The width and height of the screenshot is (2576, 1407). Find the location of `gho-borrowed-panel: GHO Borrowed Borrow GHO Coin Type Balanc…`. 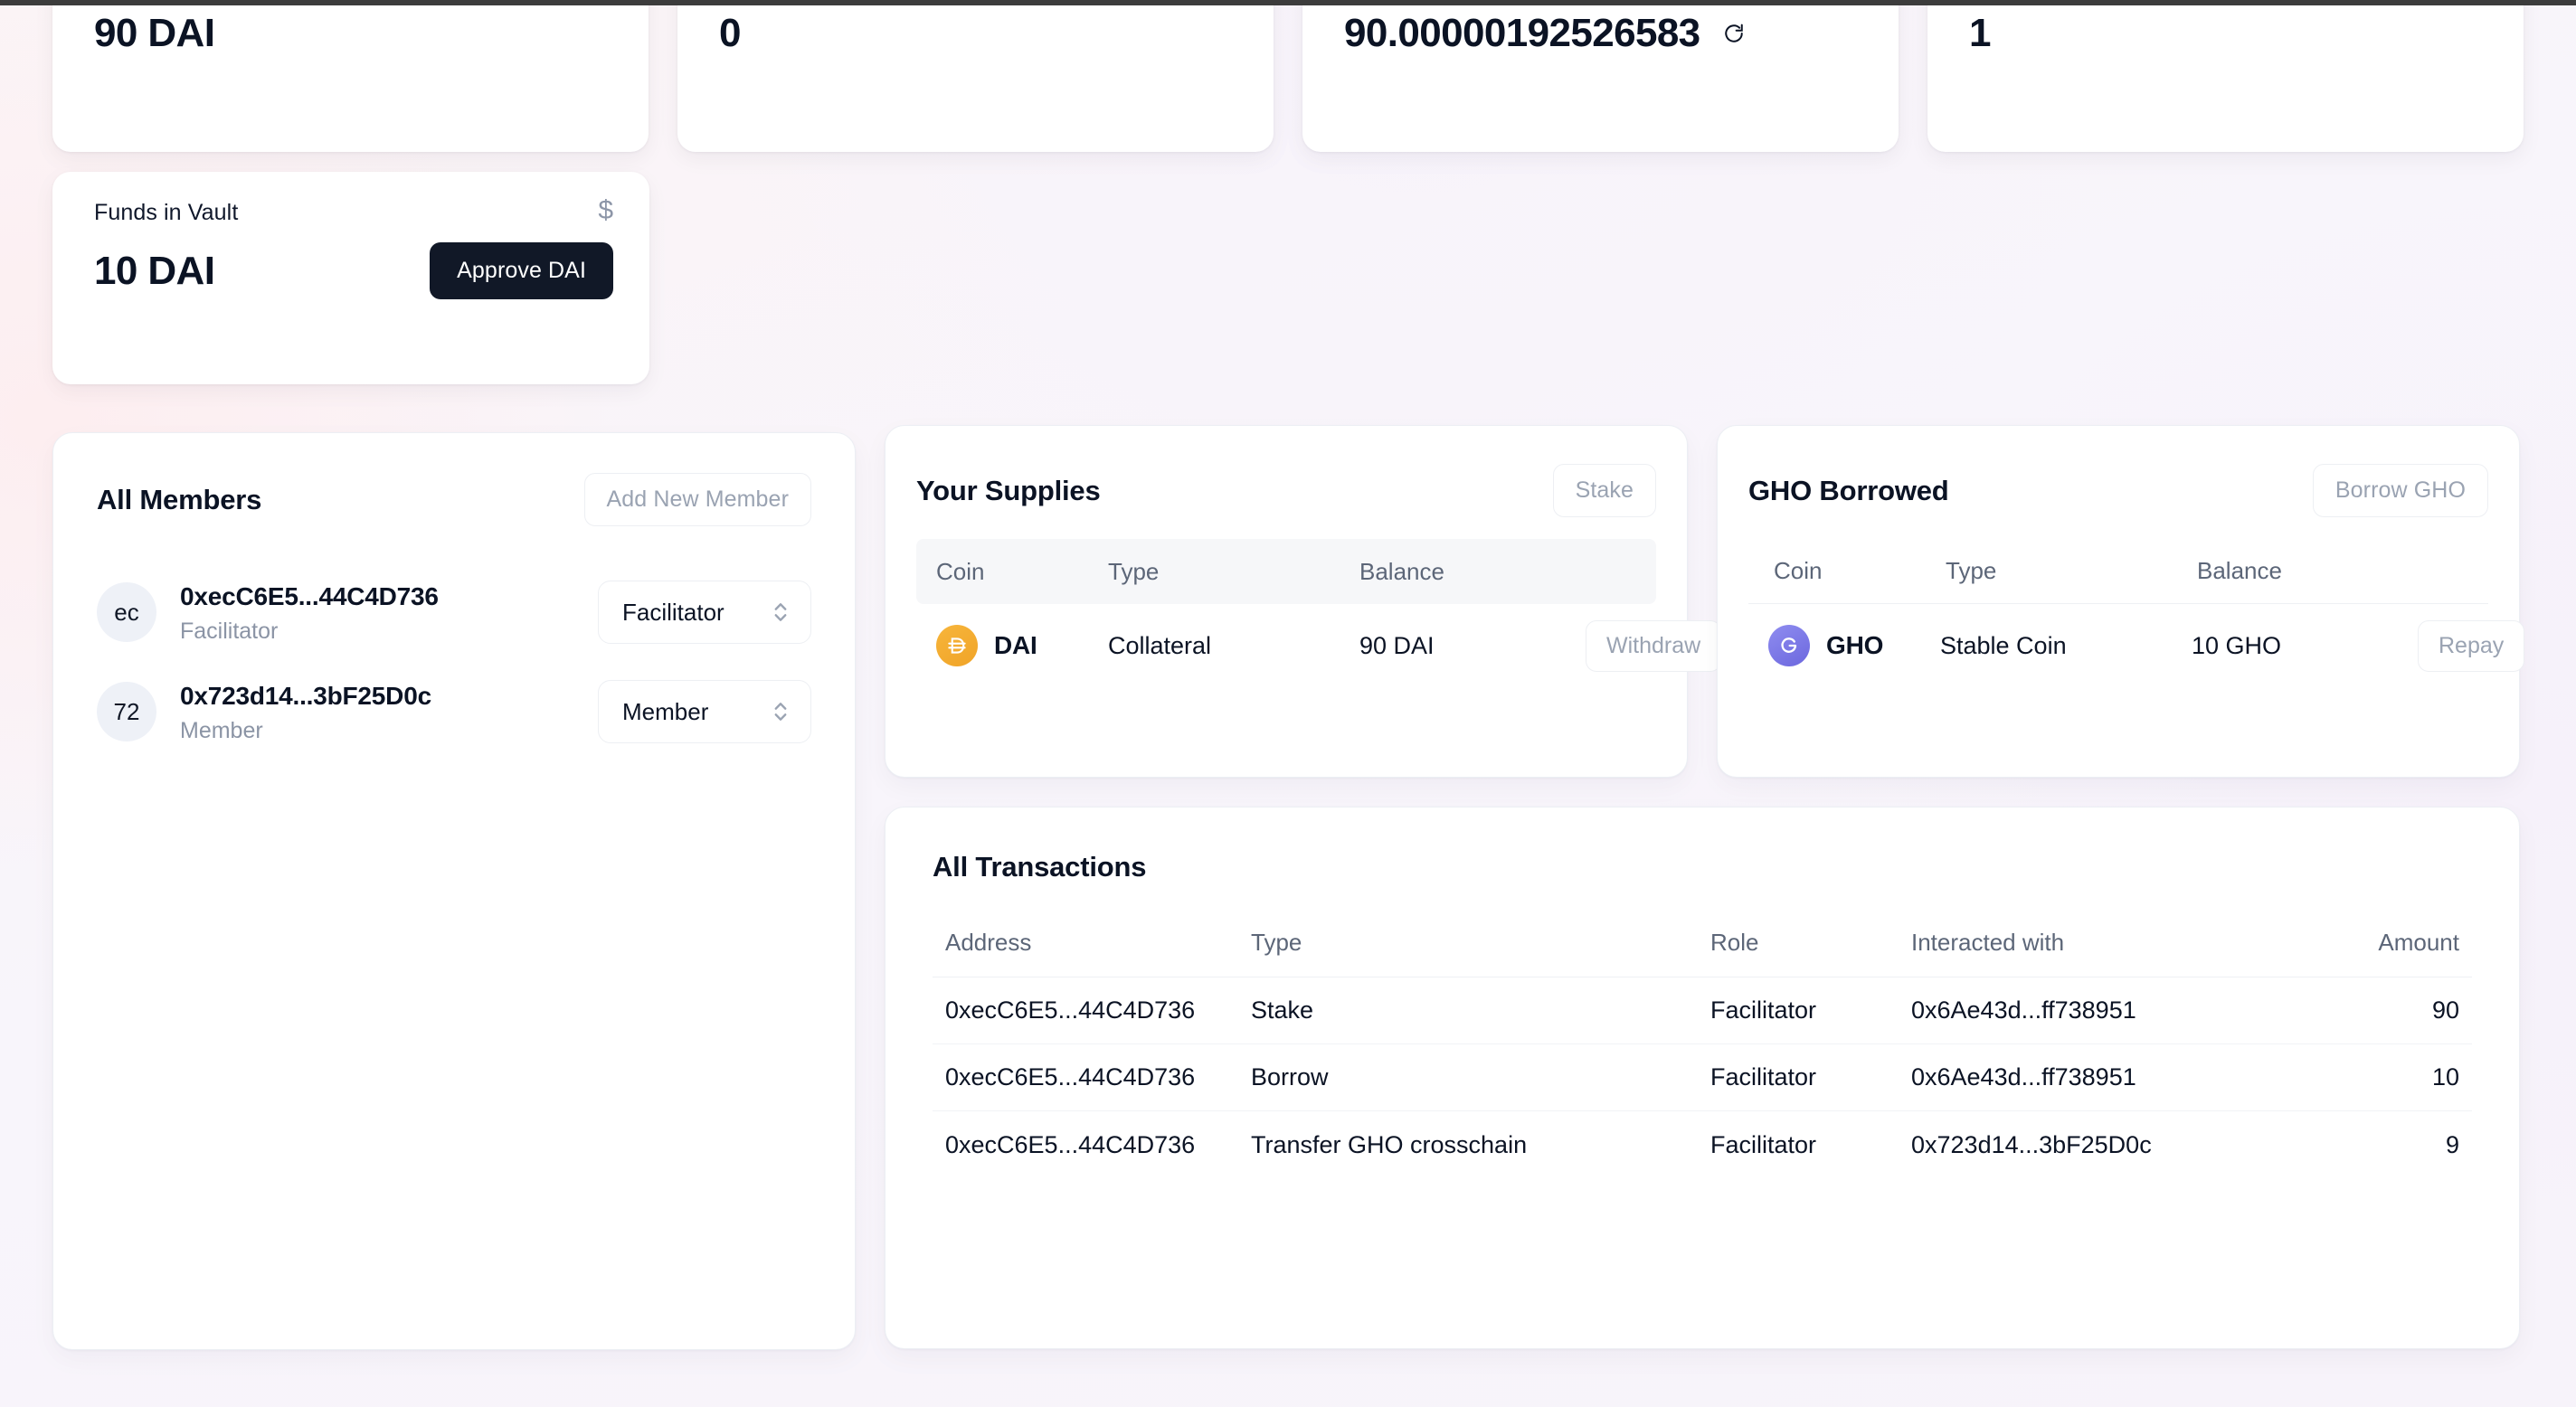

gho-borrowed-panel: GHO Borrowed Borrow GHO Coin Type Balanc… is located at coordinates (2121, 601).